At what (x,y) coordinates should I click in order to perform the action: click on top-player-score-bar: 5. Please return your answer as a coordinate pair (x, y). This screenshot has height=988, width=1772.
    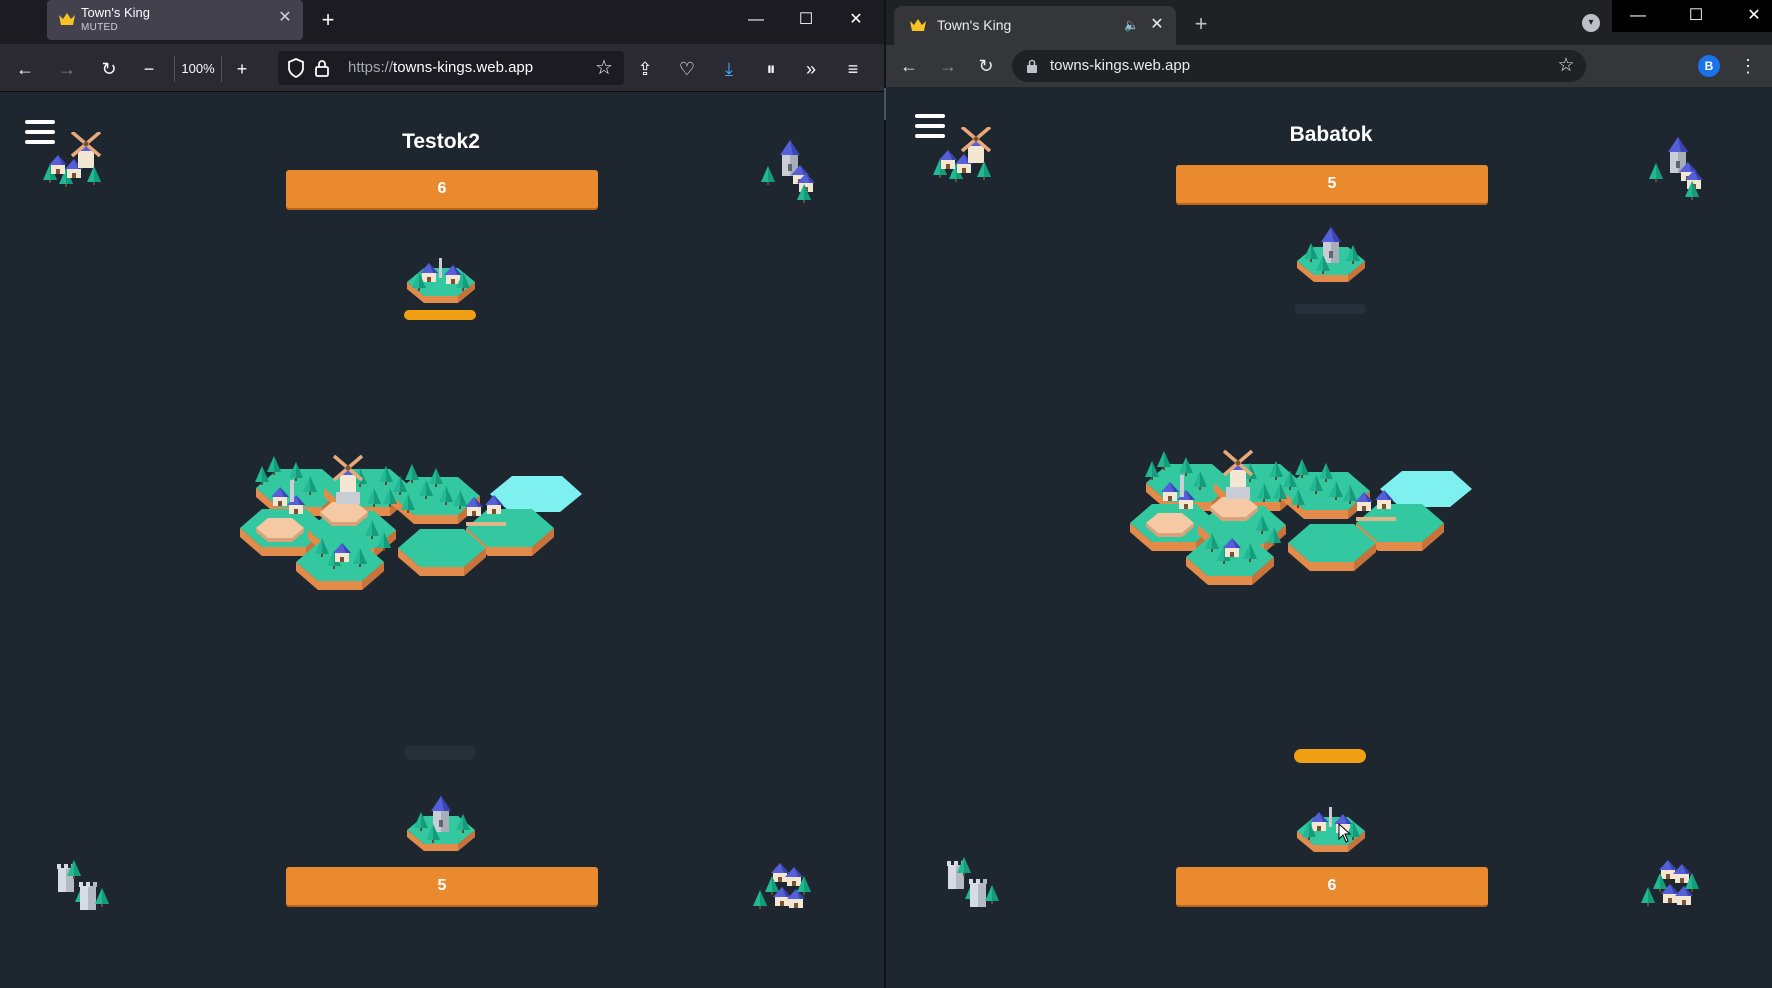
    Looking at the image, I should click on (1332, 184).